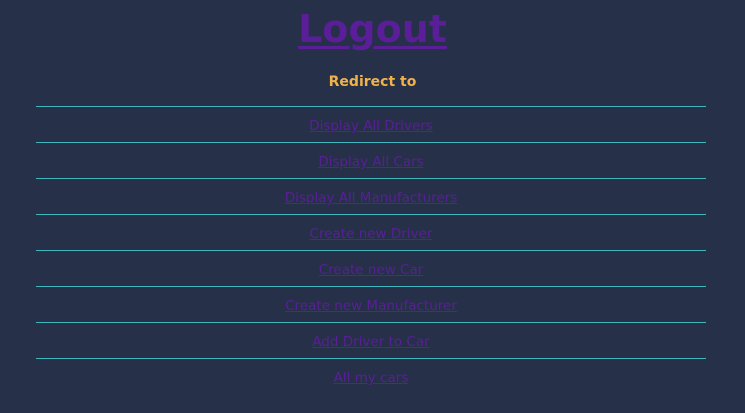 Image resolution: width=745 pixels, height=413 pixels. I want to click on add-driver-to-car-link: Add Driver to Car, so click(370, 342).